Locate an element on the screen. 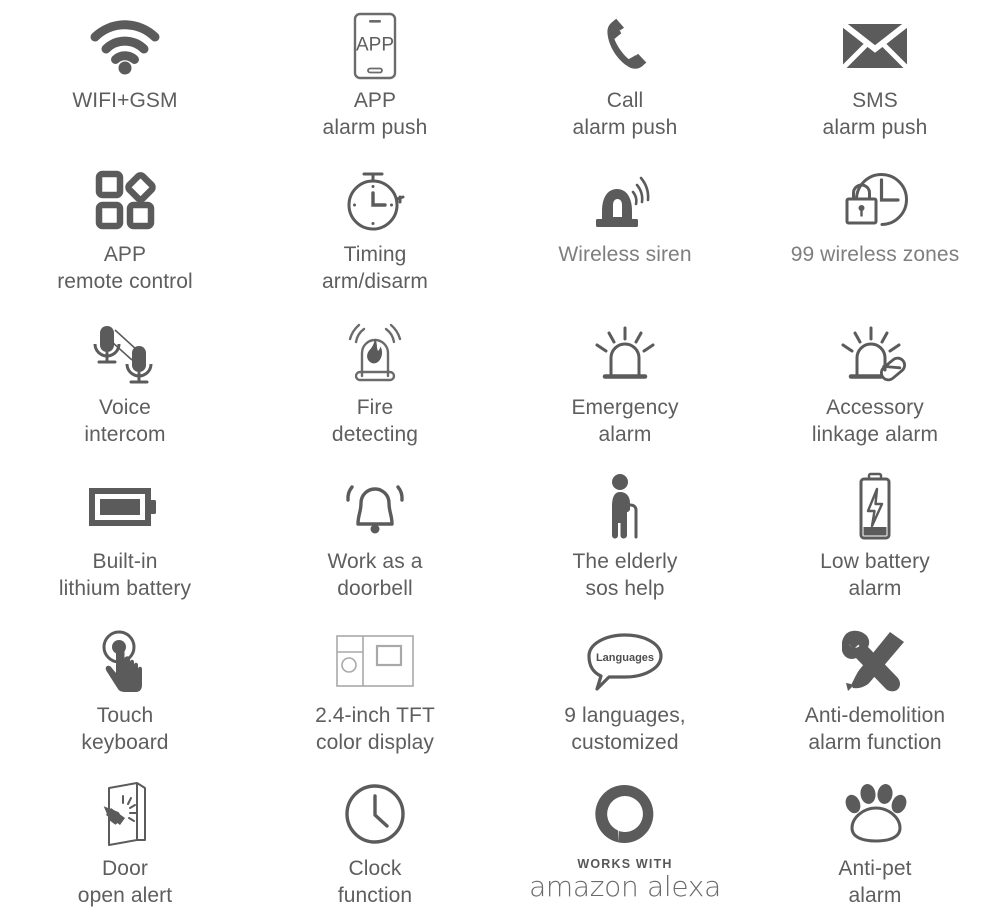 The height and width of the screenshot is (922, 1000). feature-cell-touch-keyboard: Touch keyboard is located at coordinates (125, 692).